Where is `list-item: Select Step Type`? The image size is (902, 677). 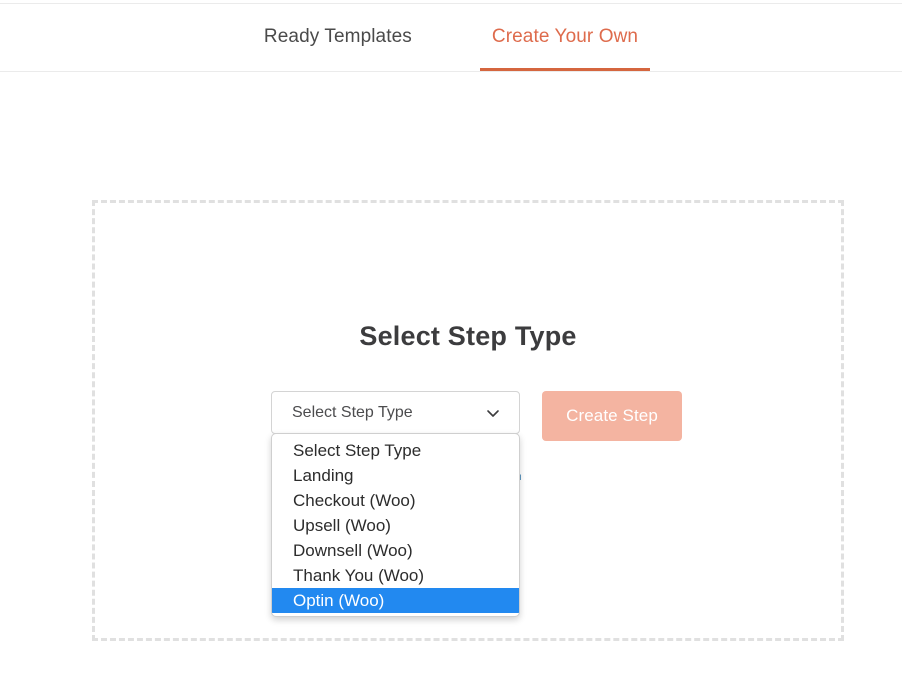 list-item: Select Step Type is located at coordinates (395, 450).